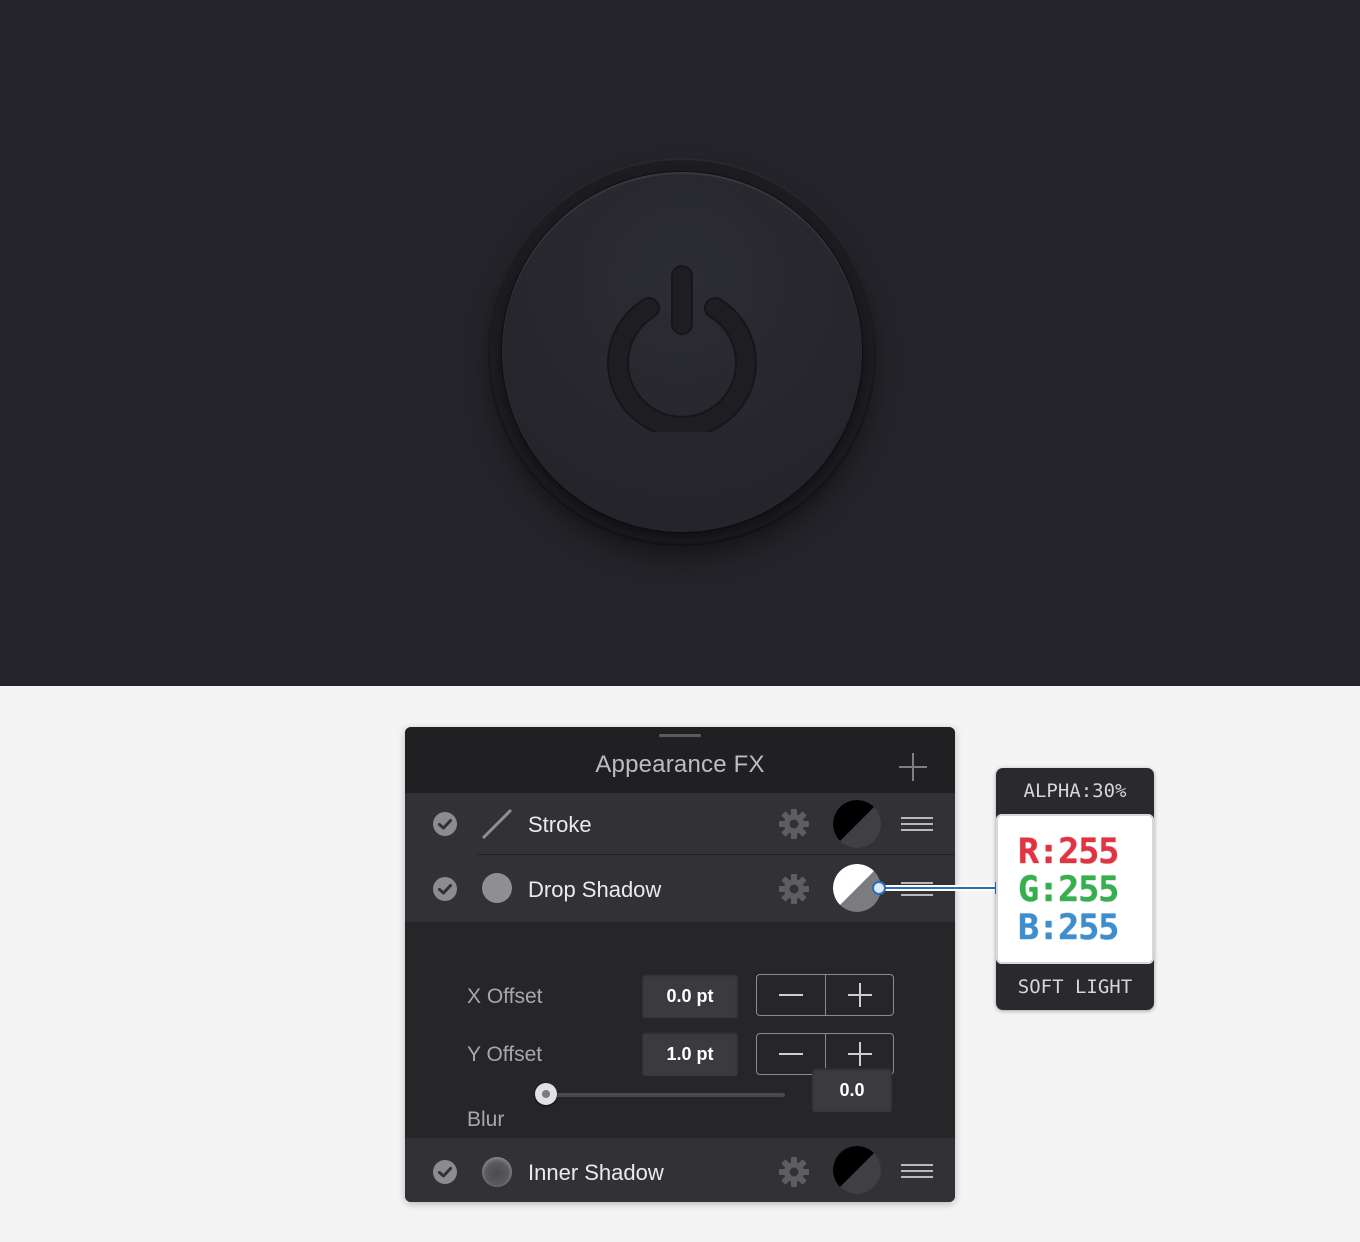 The width and height of the screenshot is (1360, 1242). What do you see at coordinates (1075, 987) in the screenshot?
I see `blend-mode-label: SOFT LIGHT` at bounding box center [1075, 987].